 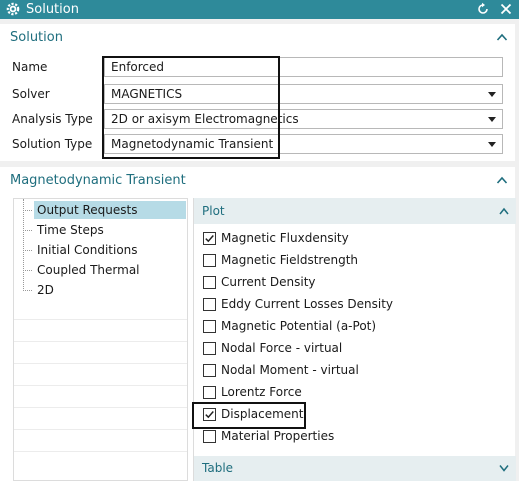 I want to click on plot-group-title: Plot, so click(x=213, y=211).